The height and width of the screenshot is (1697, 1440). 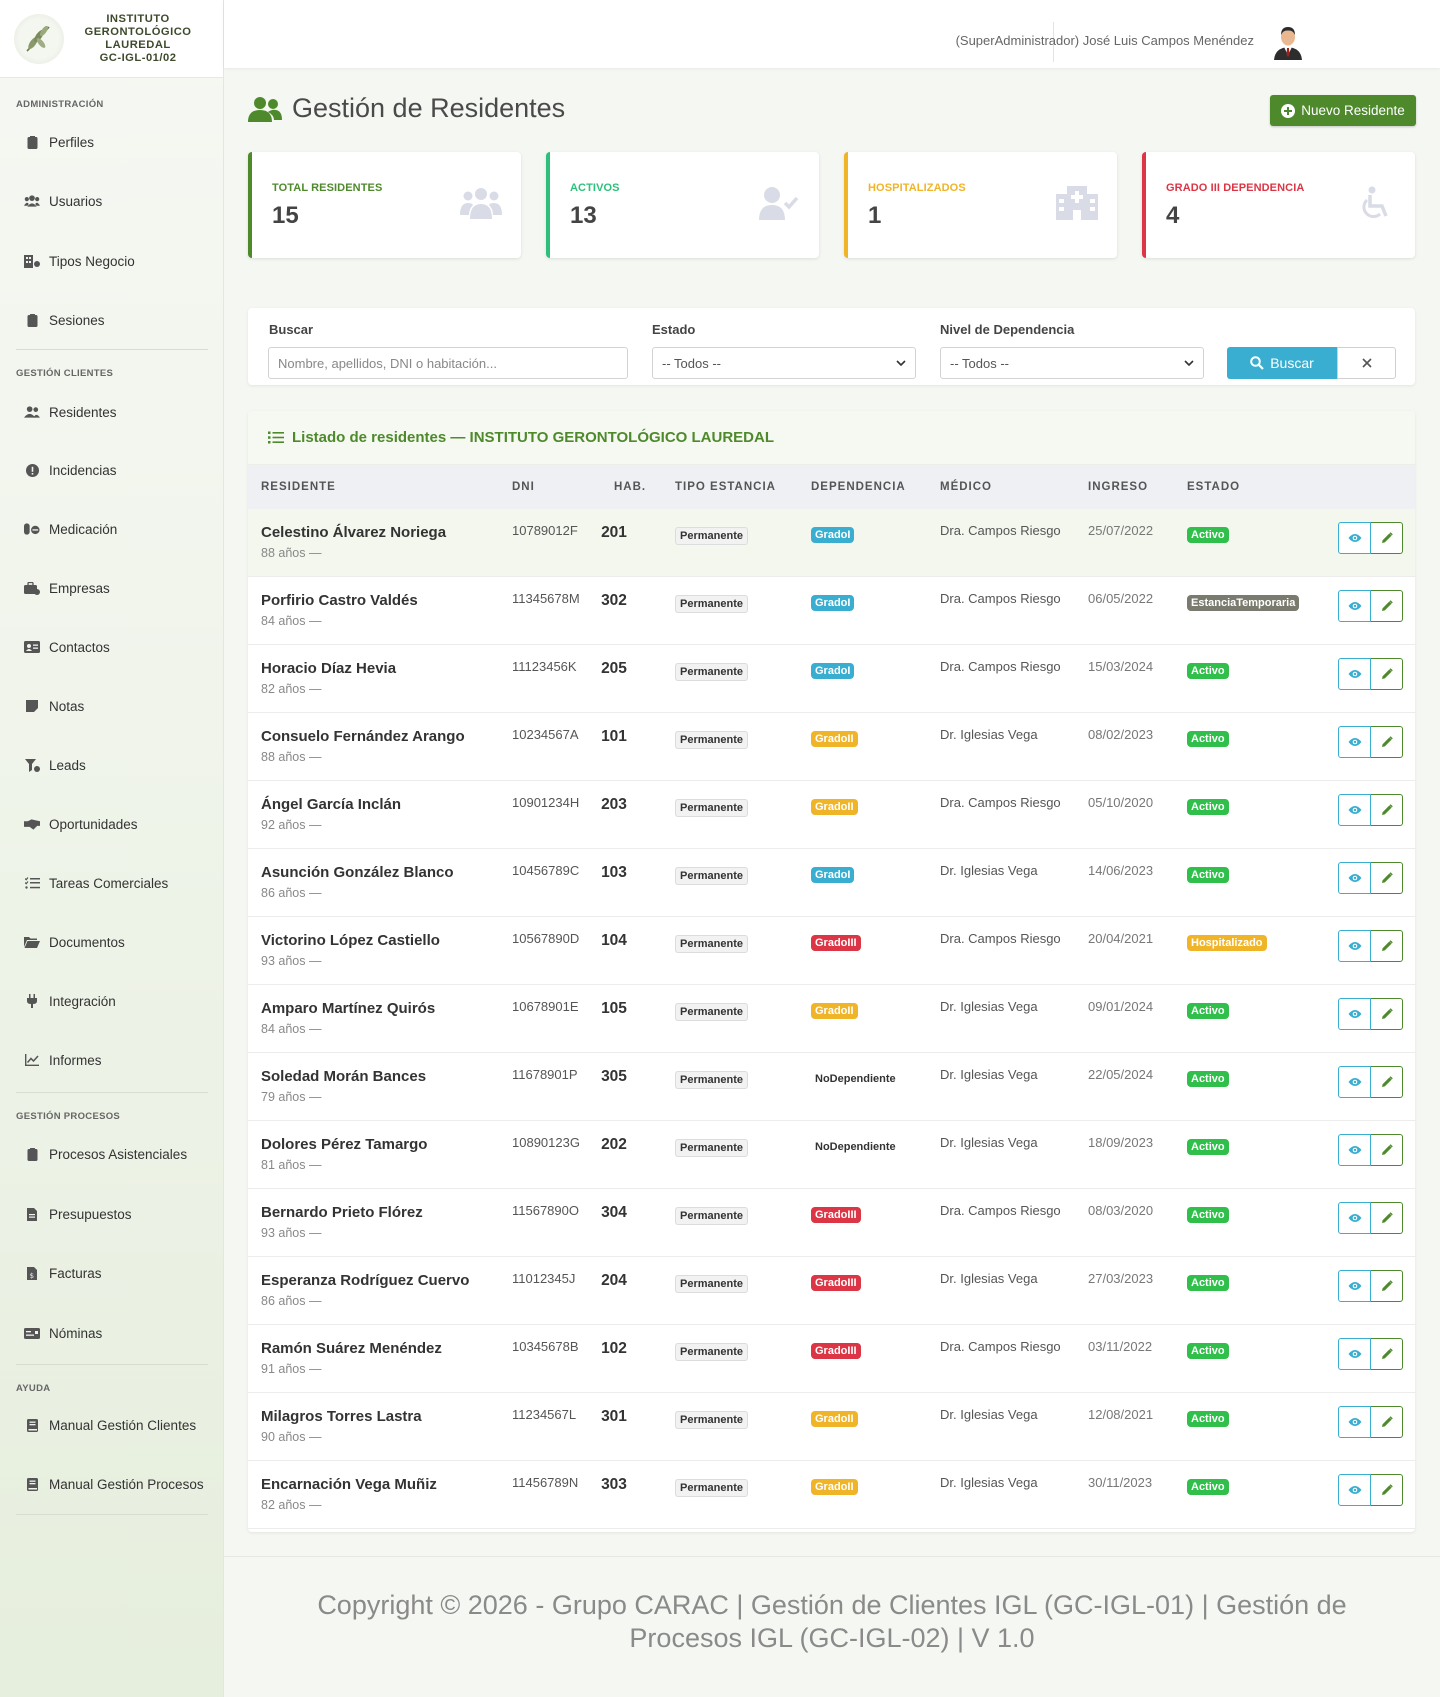 What do you see at coordinates (328, 668) in the screenshot?
I see `resident-name: Horacio Díaz Hevia` at bounding box center [328, 668].